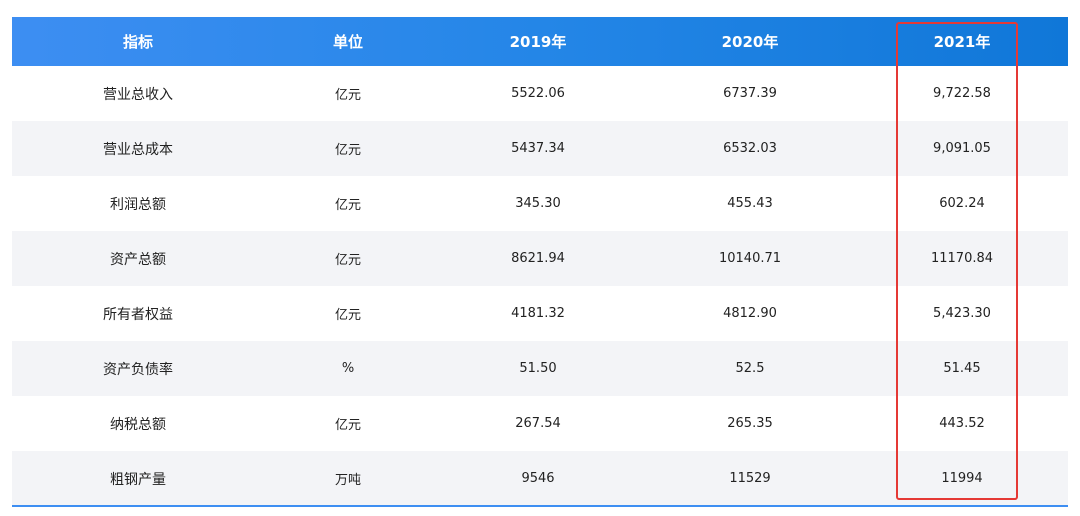  I want to click on cell-2019: 8621.94, so click(538, 258).